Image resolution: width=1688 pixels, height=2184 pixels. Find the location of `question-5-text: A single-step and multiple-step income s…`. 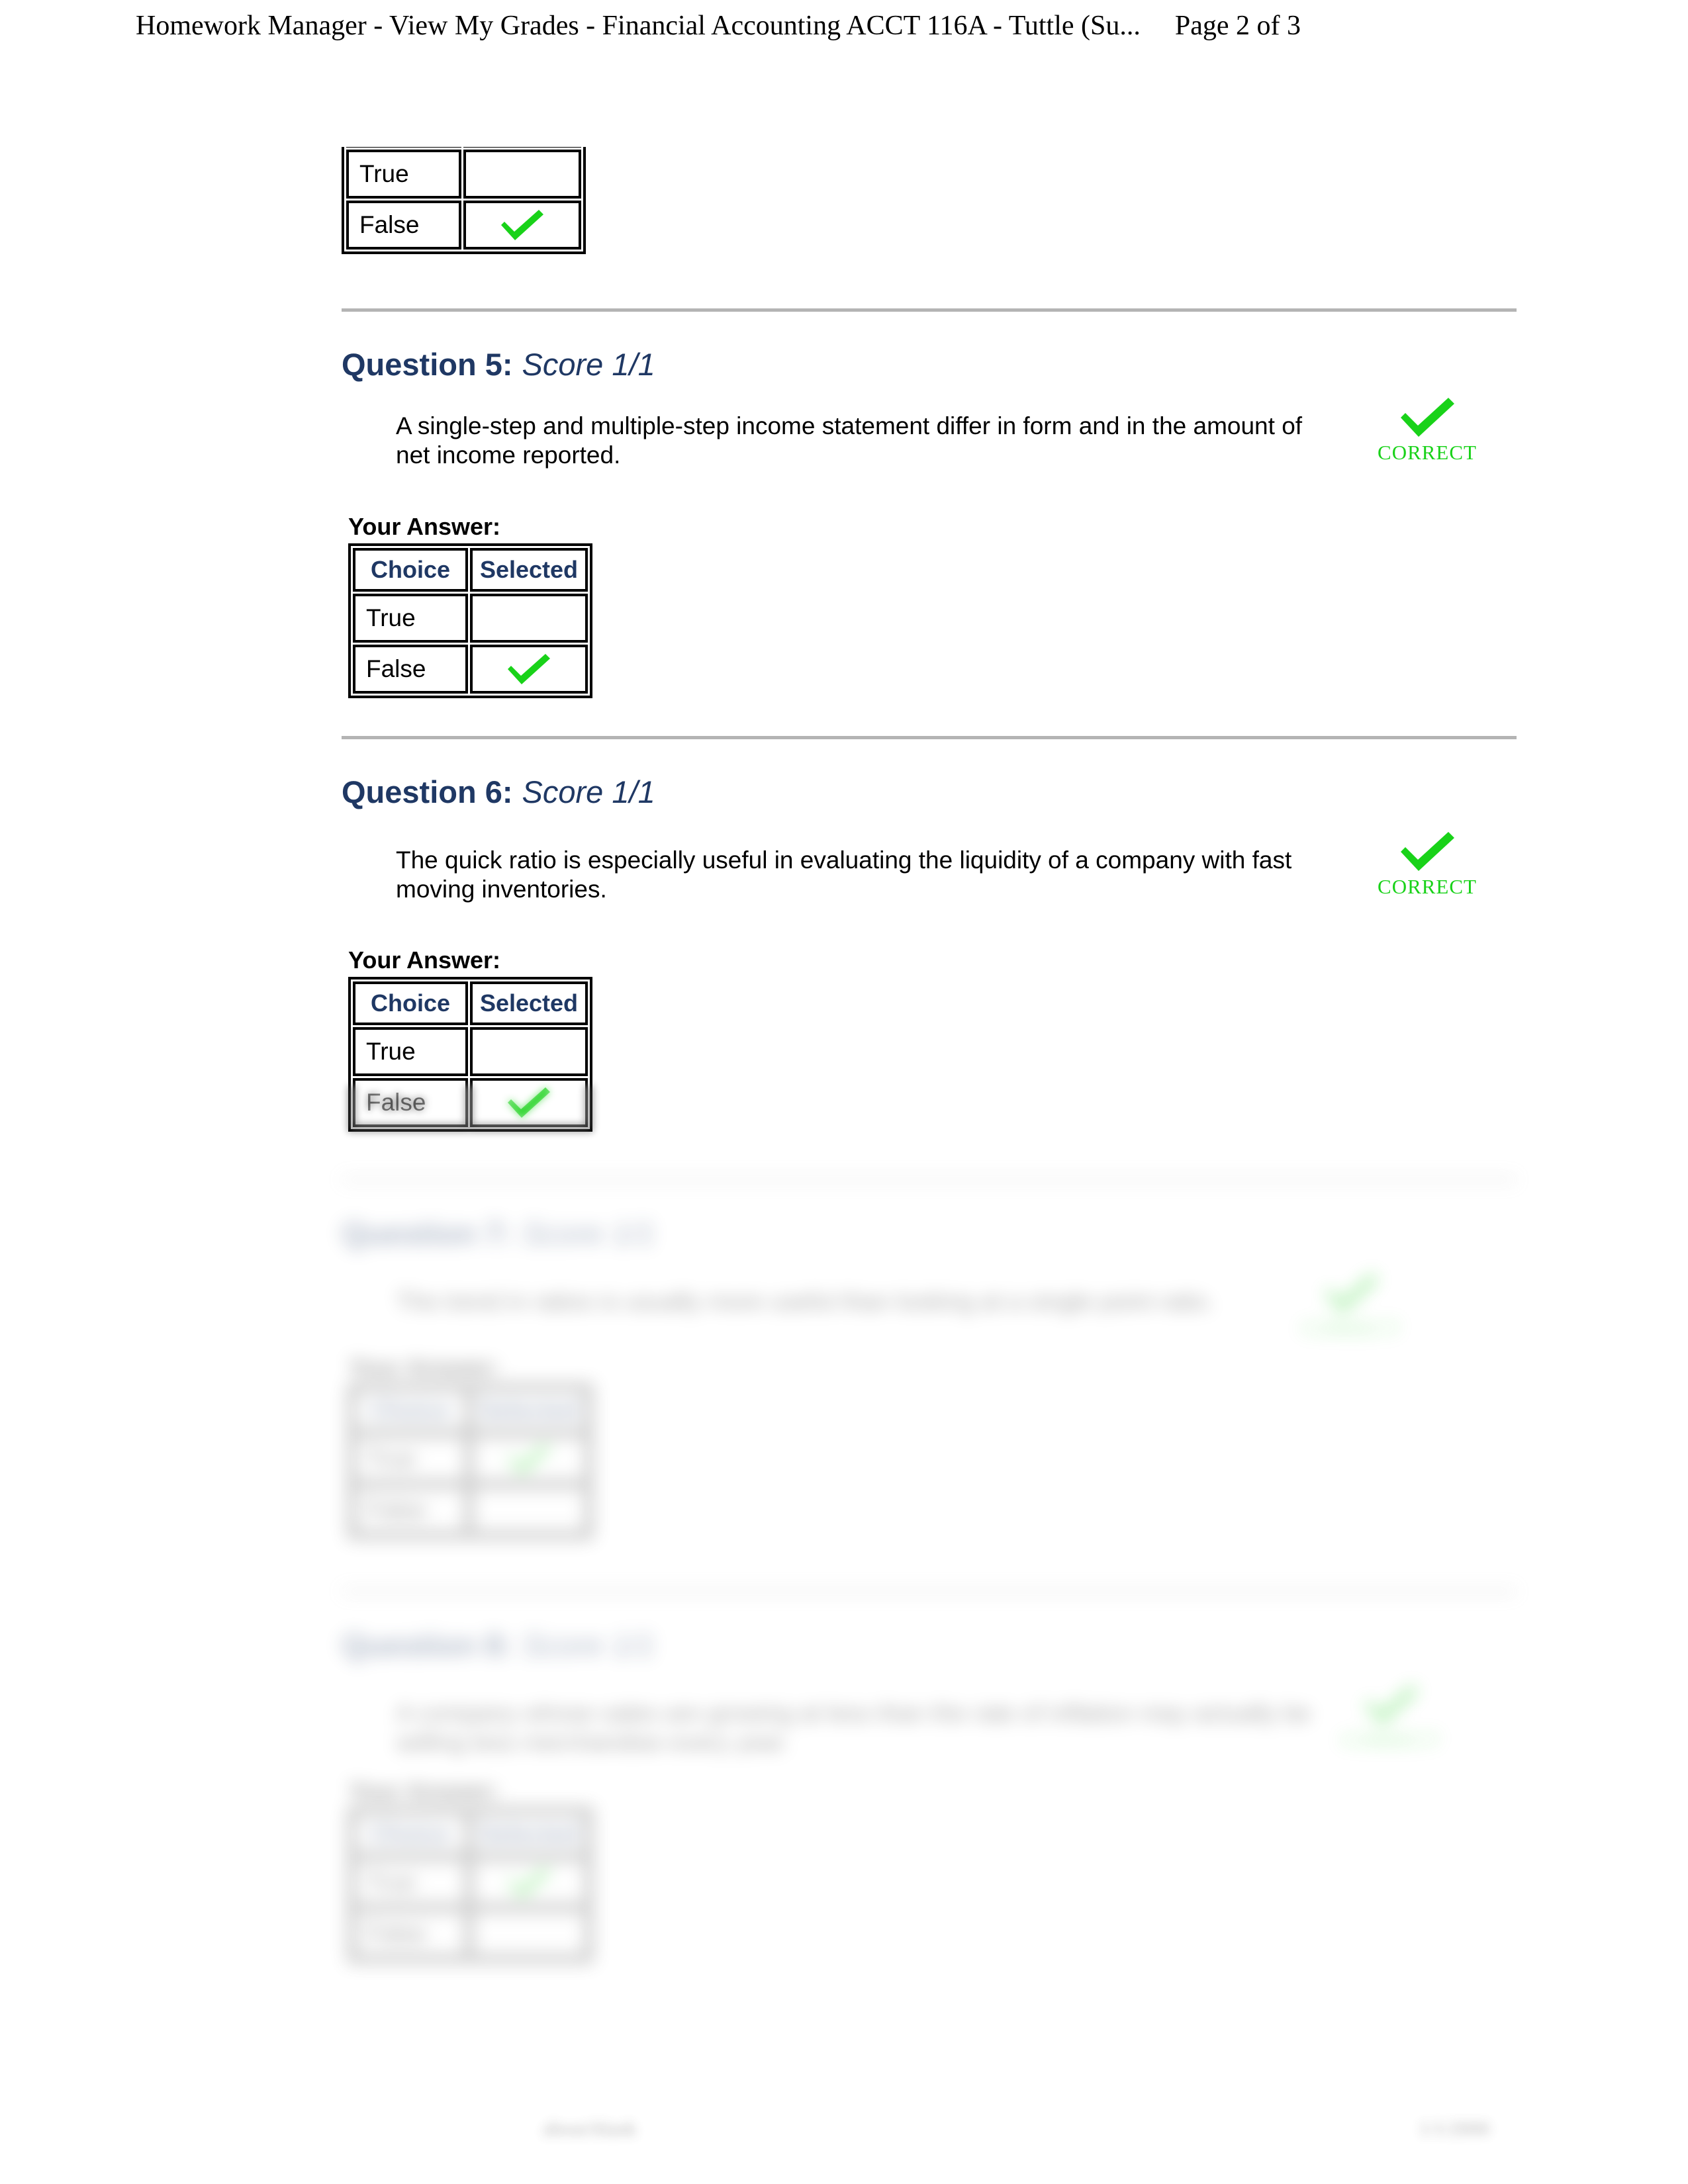

question-5-text: A single-step and multiple-step income s… is located at coordinates (849, 440).